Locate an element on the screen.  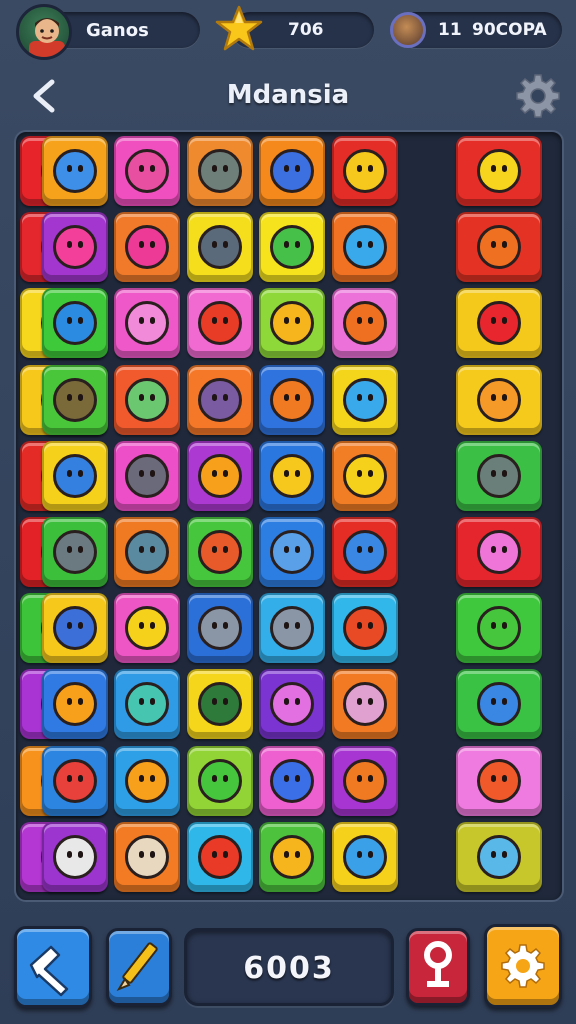
board-tile-r5-c2 is located at coordinates (75, 475).